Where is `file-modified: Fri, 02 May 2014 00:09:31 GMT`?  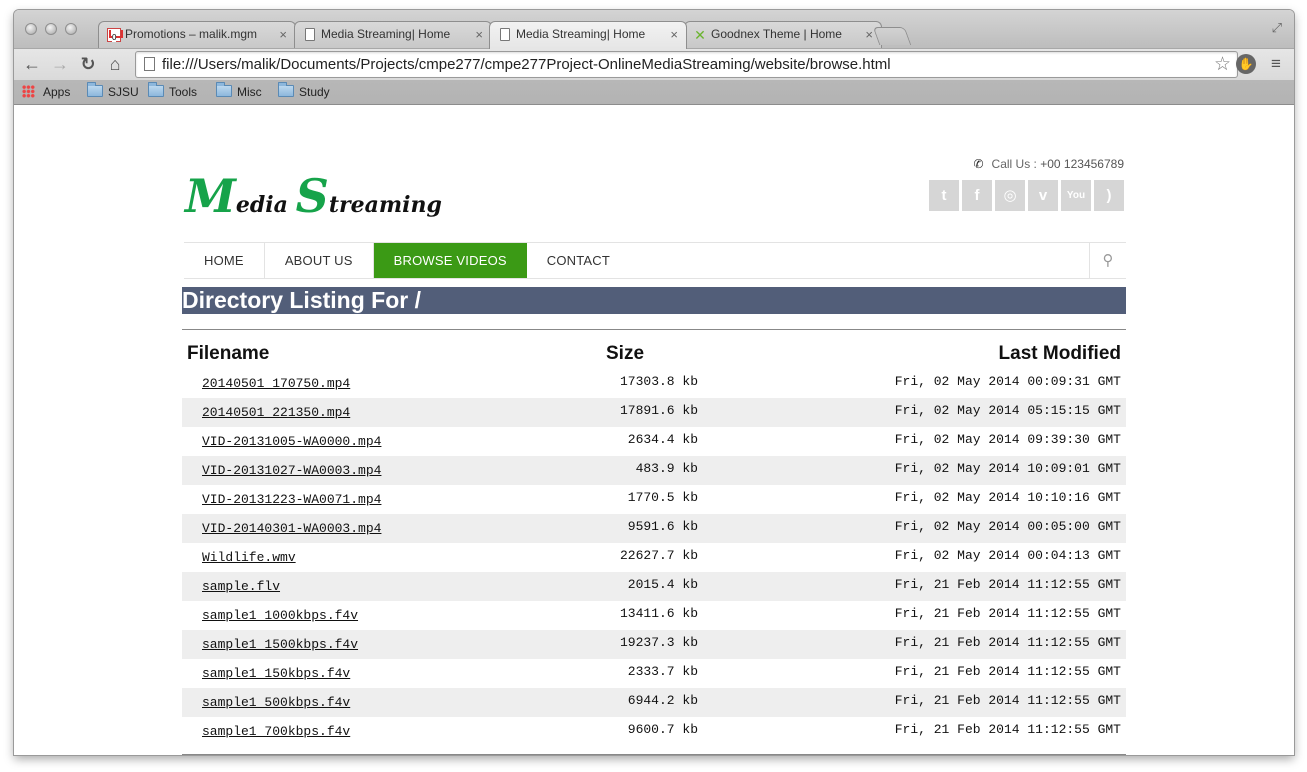
file-modified: Fri, 02 May 2014 00:09:31 GMT is located at coordinates (1007, 381).